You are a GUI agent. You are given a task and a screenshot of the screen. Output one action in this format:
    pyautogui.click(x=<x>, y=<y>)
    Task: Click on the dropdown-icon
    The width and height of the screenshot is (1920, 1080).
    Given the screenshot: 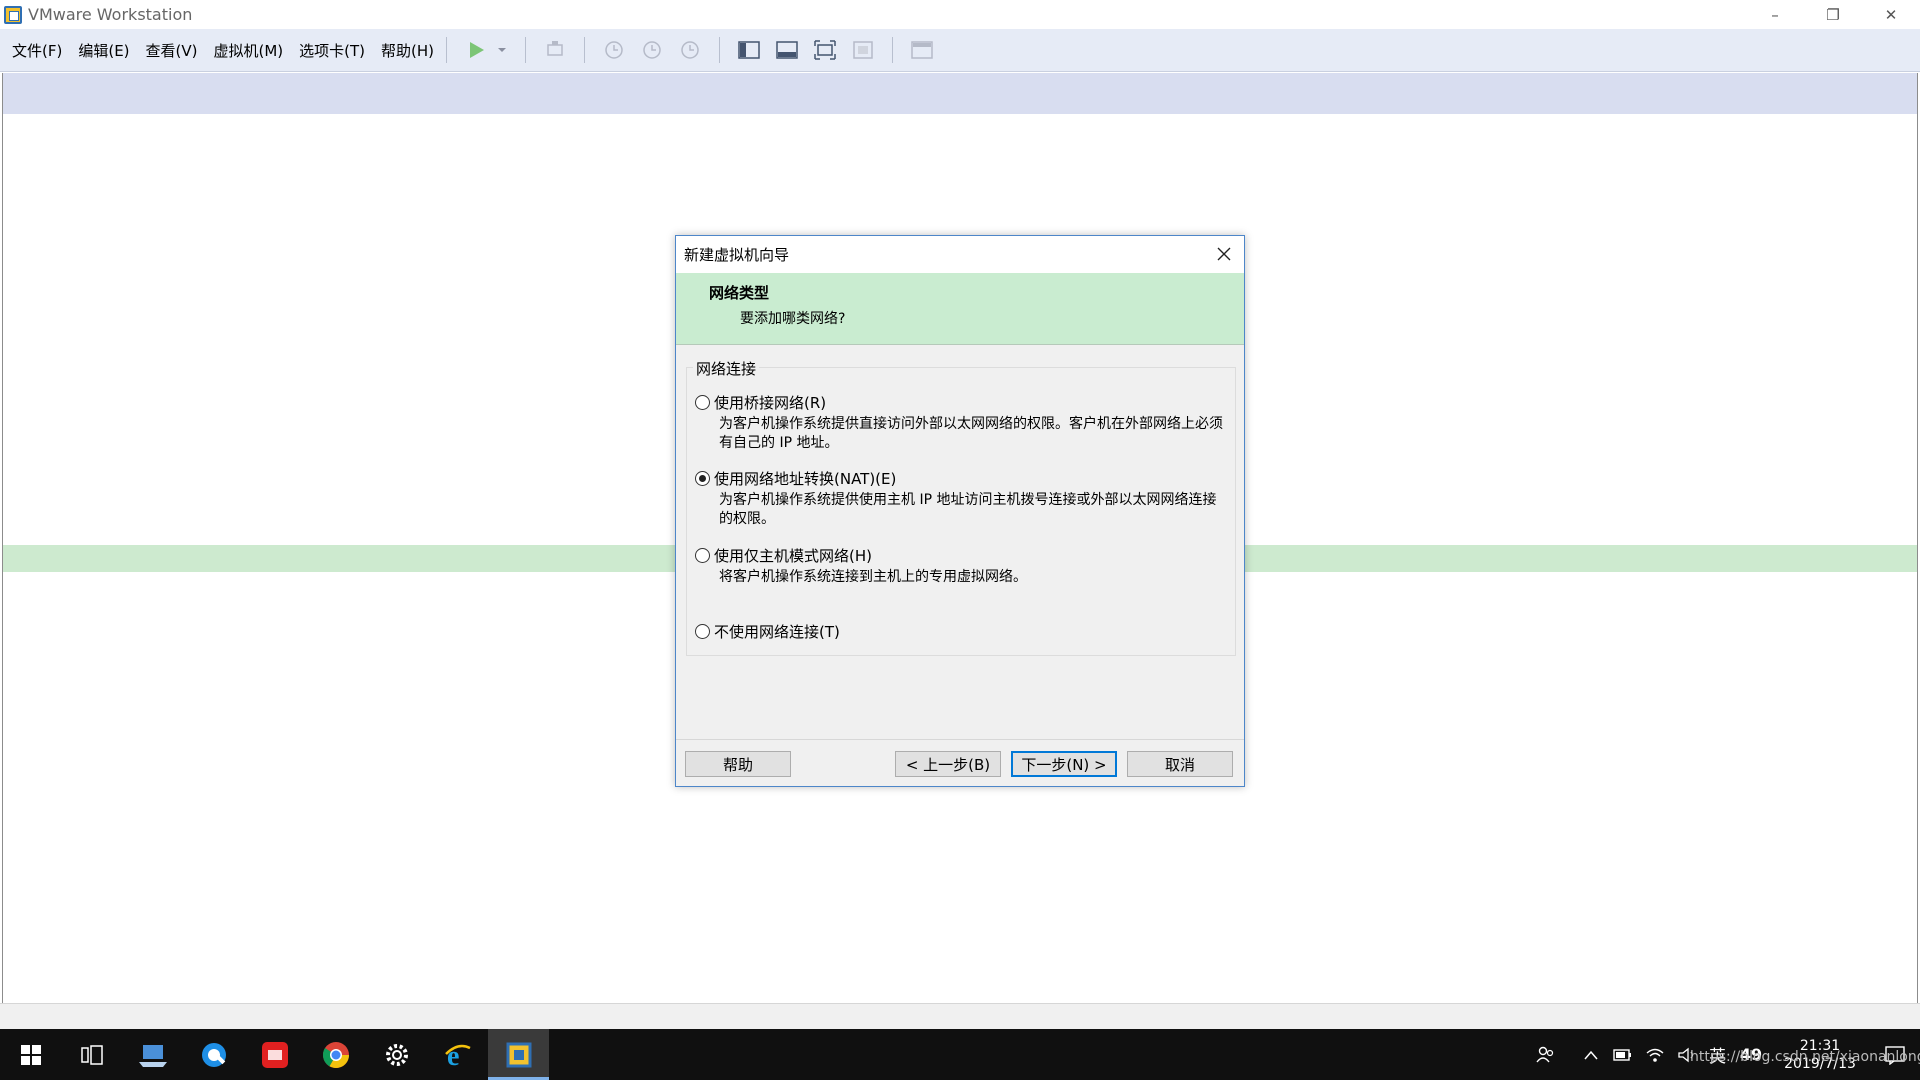 What is the action you would take?
    pyautogui.click(x=502, y=50)
    